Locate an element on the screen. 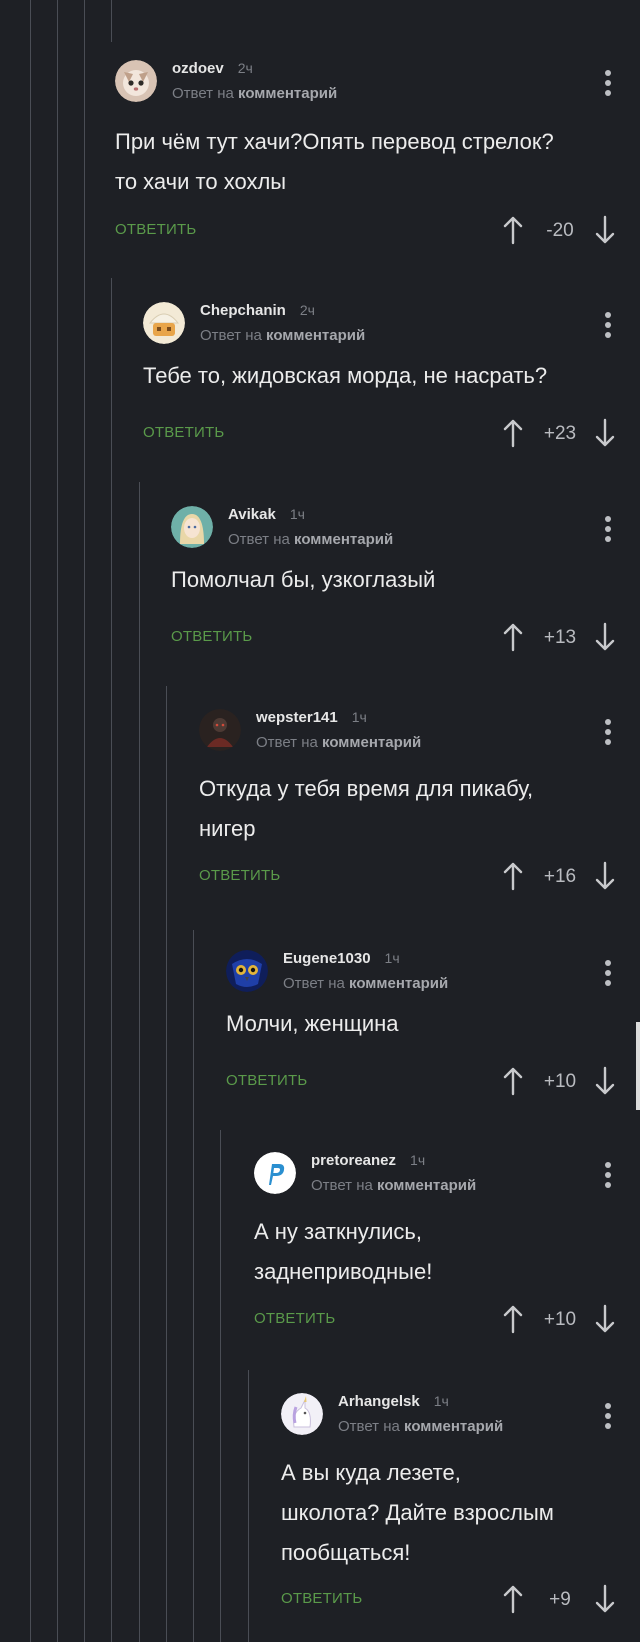  comment-text-line: нигер is located at coordinates (227, 828).